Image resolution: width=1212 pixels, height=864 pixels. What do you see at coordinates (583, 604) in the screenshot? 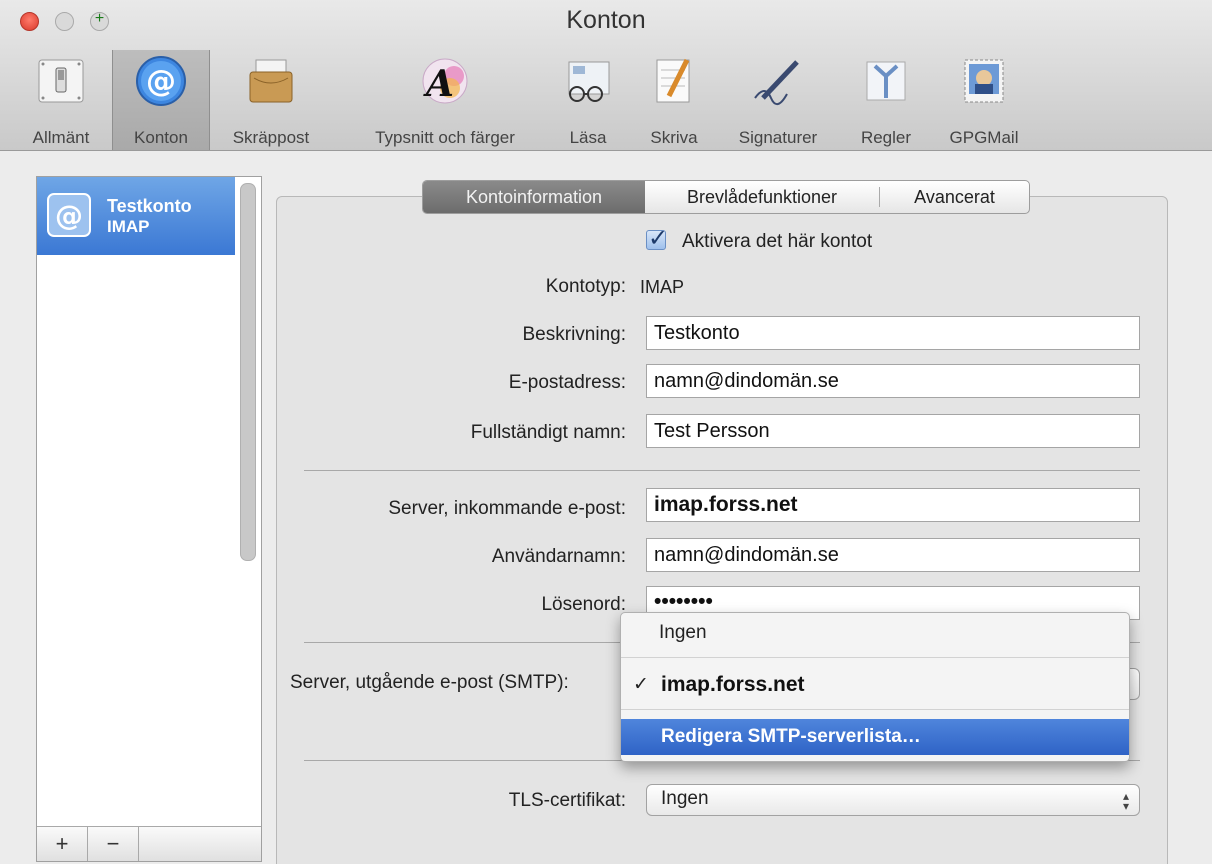
I see `password-label: Lösenord:` at bounding box center [583, 604].